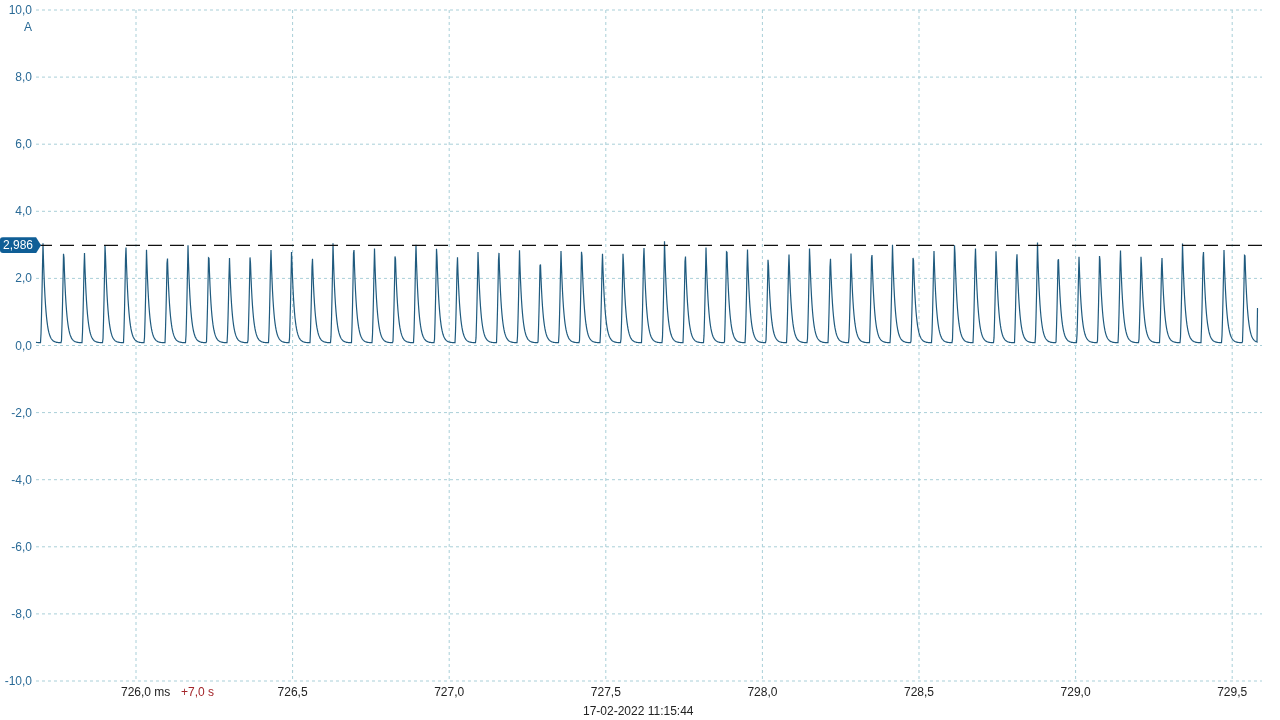 This screenshot has height=720, width=1280. I want to click on y-axis-label: 6,0, so click(23, 144).